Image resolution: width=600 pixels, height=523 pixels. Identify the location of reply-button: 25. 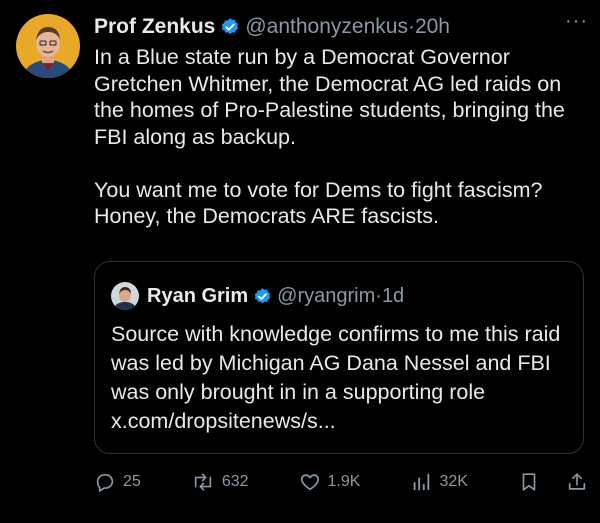
(117, 482).